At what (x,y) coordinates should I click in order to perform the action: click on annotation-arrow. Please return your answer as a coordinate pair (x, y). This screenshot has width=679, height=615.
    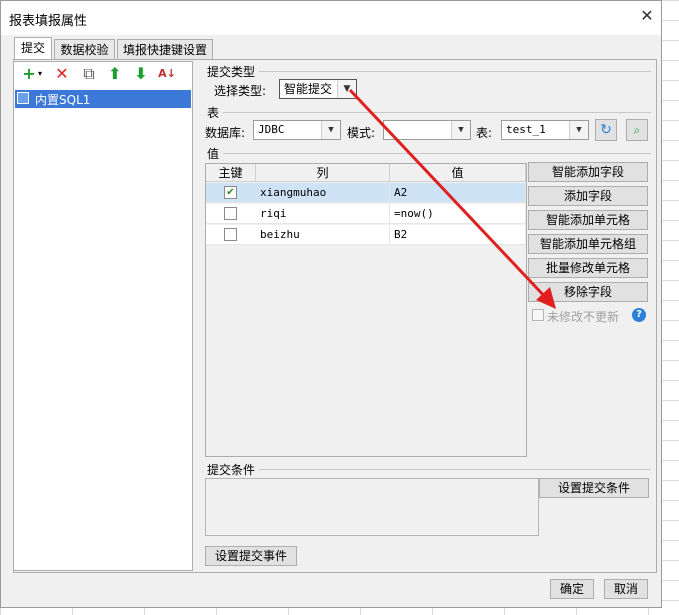
    Looking at the image, I should click on (452, 198).